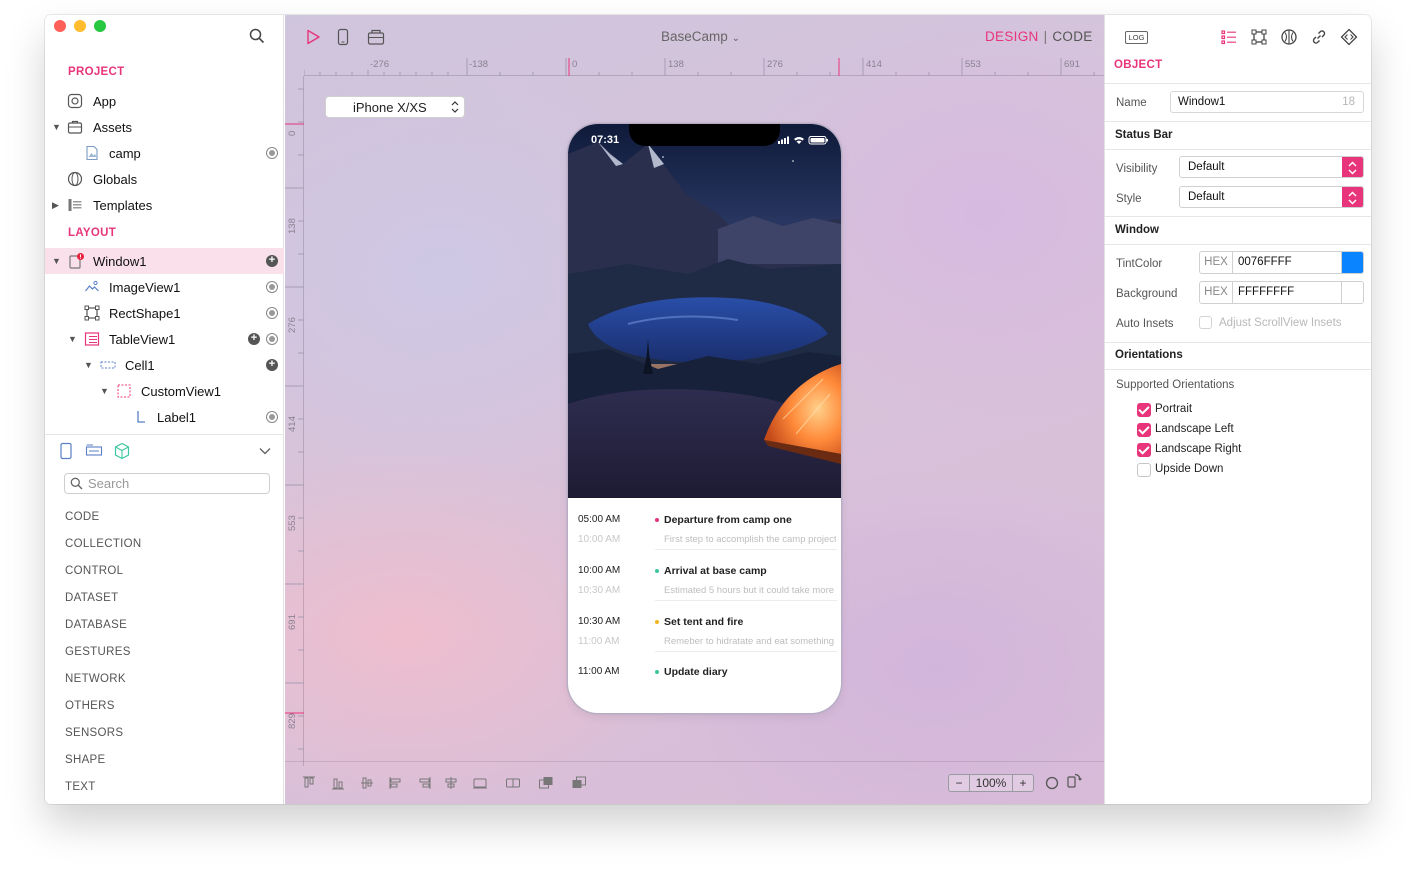 The height and width of the screenshot is (877, 1416). Describe the element at coordinates (343, 37) in the screenshot. I see `phone-preview-icon` at that location.